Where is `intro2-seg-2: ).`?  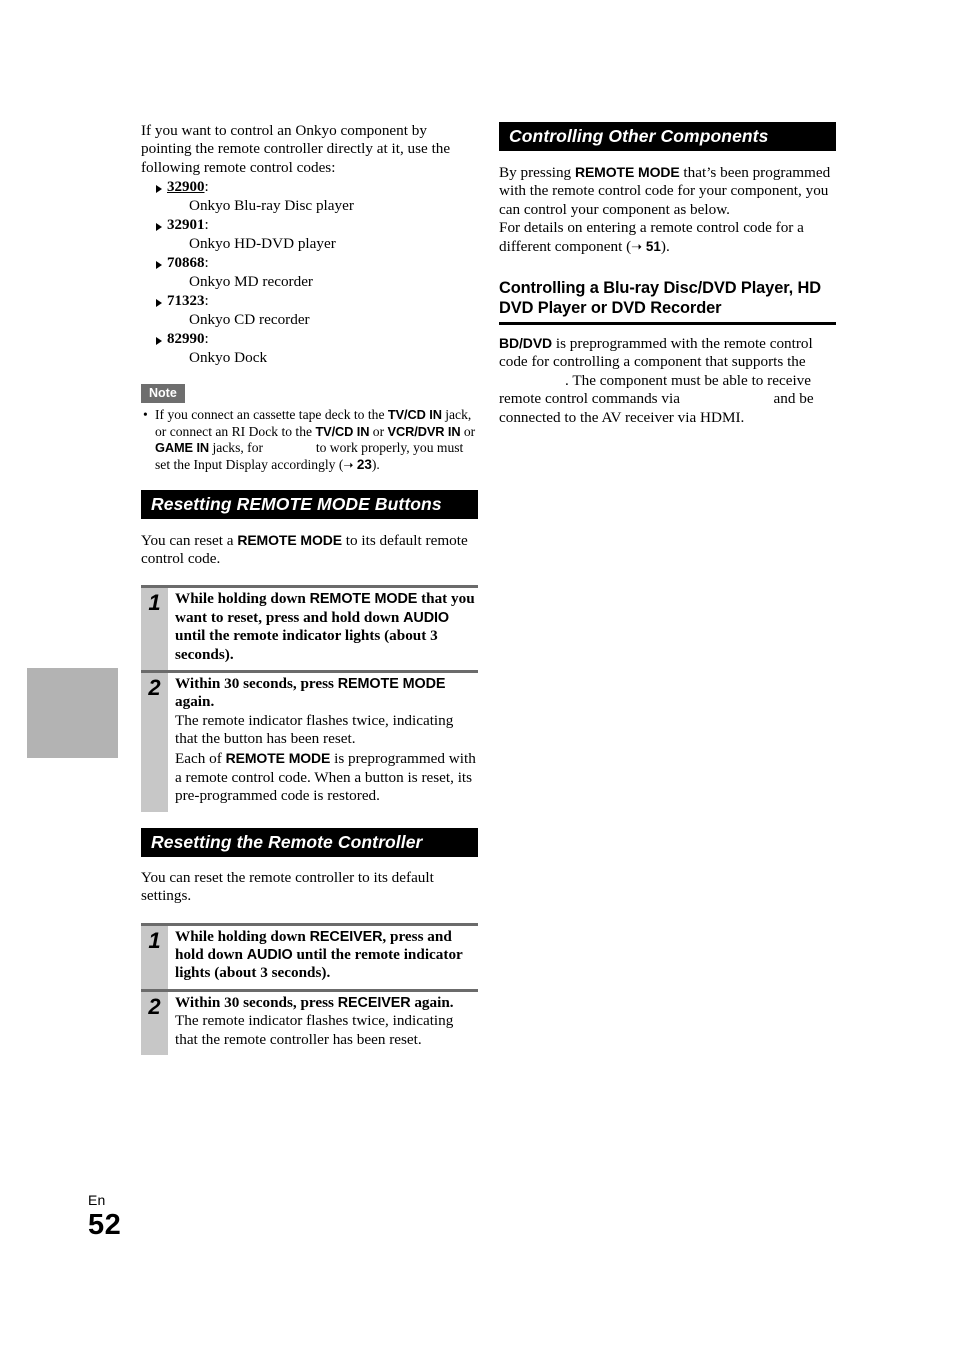
intro2-seg-2: ). is located at coordinates (665, 246).